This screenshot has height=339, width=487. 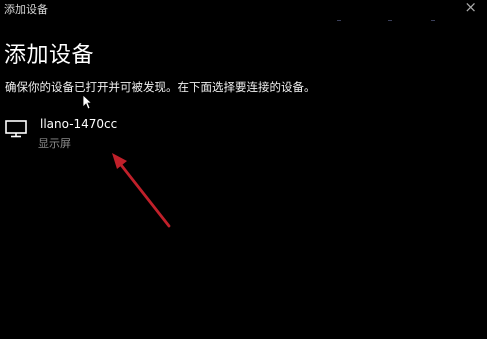 What do you see at coordinates (79, 124) in the screenshot?
I see `device-name: llano-1470cc` at bounding box center [79, 124].